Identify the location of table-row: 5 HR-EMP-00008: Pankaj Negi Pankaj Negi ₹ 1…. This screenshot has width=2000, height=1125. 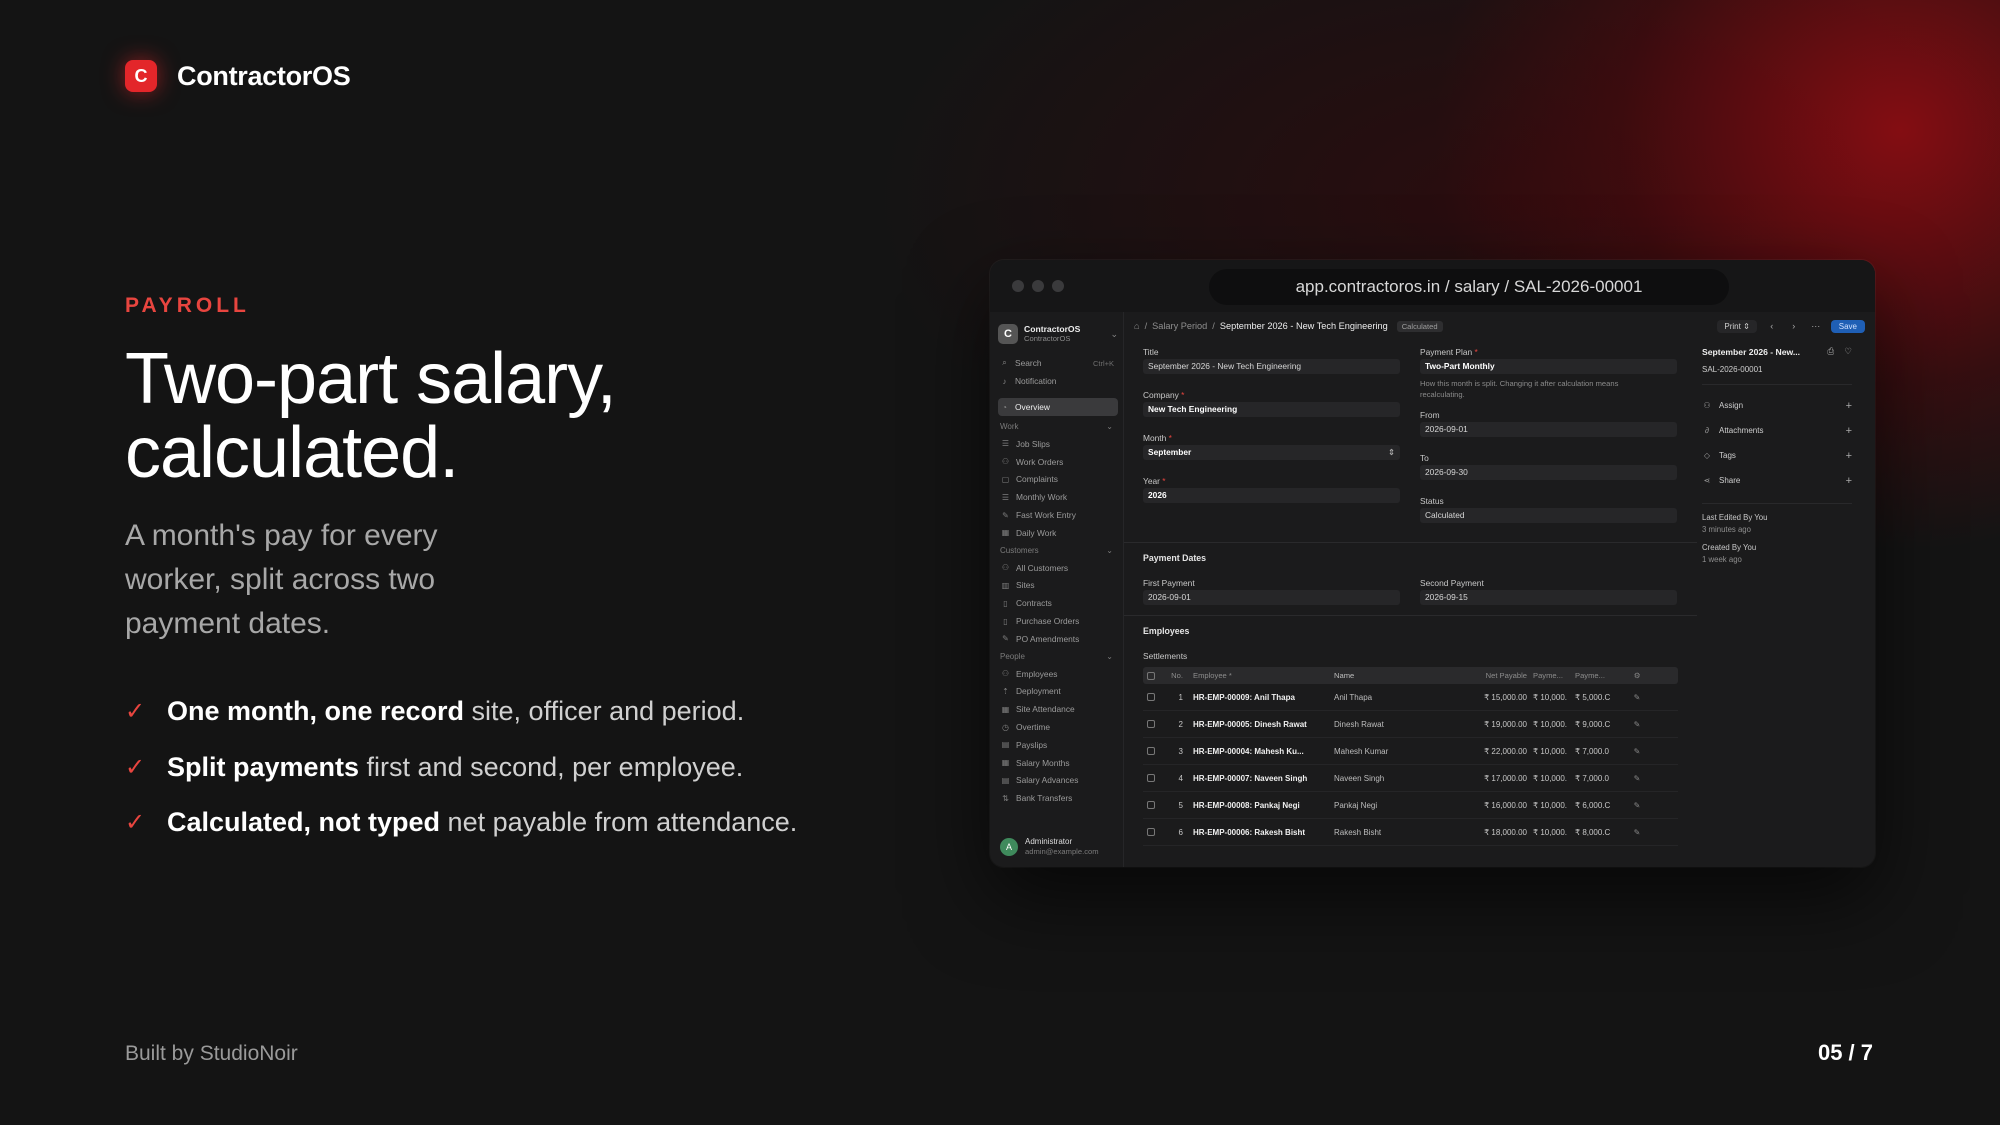
(1410, 805).